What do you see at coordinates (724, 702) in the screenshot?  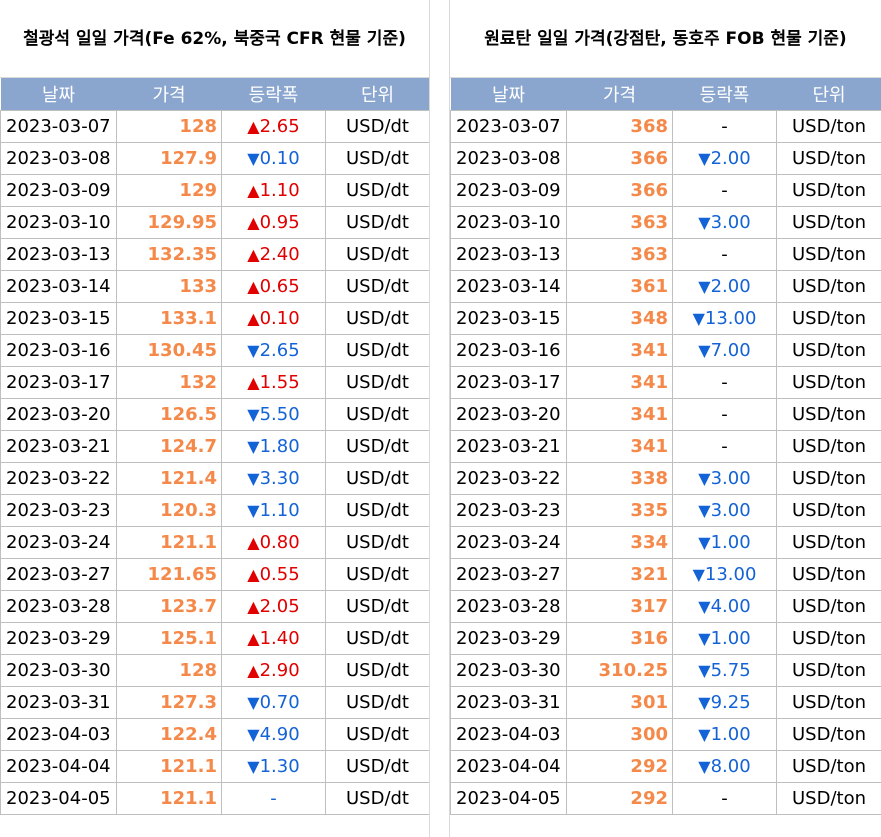 I see `change-value: ▼9.25` at bounding box center [724, 702].